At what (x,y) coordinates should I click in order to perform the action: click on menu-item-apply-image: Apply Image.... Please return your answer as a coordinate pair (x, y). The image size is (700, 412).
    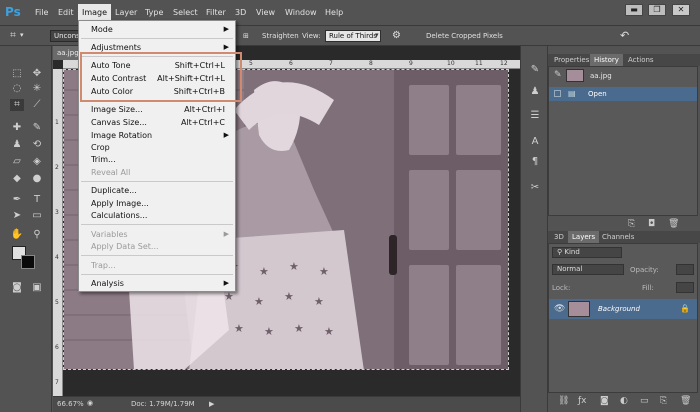
    Looking at the image, I should click on (120, 203).